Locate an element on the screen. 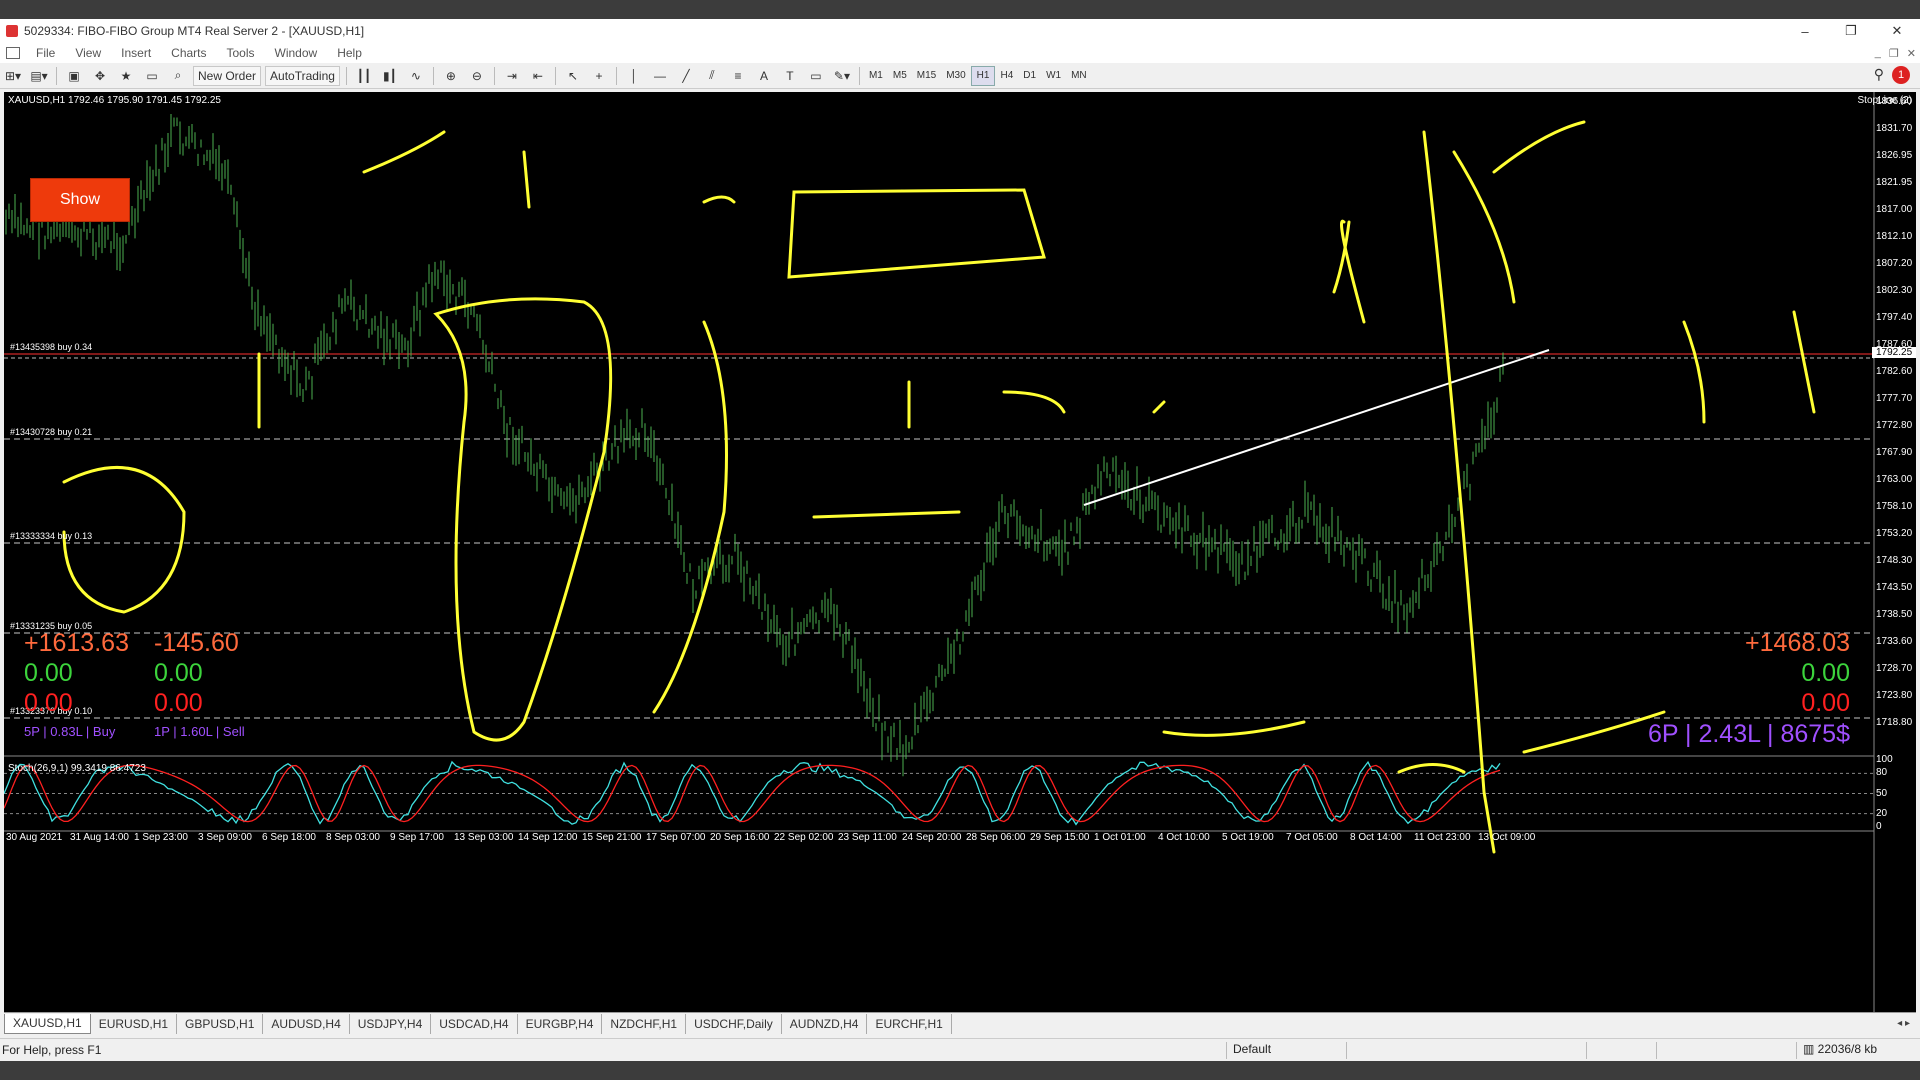 The width and height of the screenshot is (1920, 1080). timeframe-m15: M15 is located at coordinates (926, 76).